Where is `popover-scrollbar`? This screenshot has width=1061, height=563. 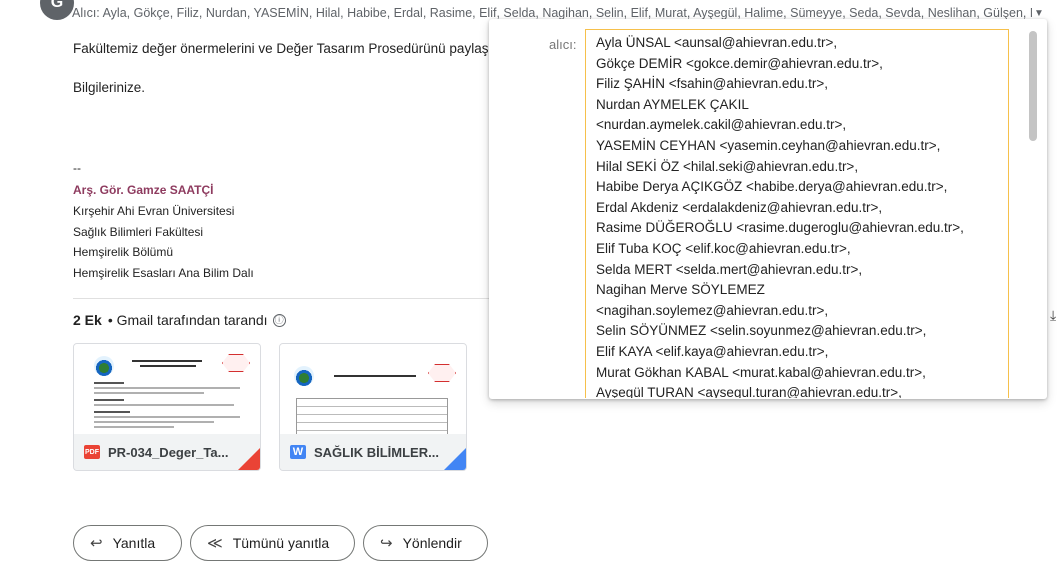
popover-scrollbar is located at coordinates (1033, 86).